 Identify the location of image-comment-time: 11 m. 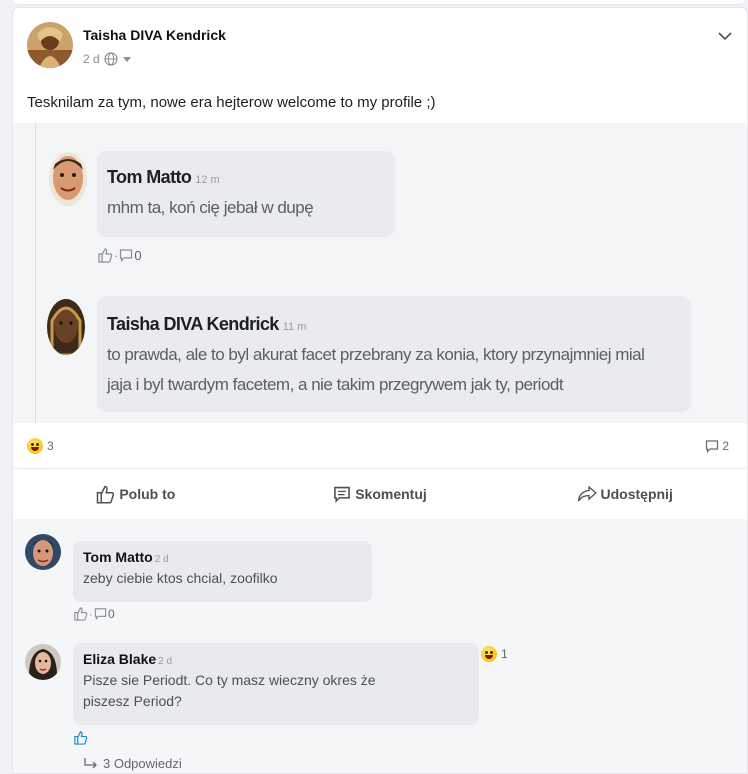
(294, 327).